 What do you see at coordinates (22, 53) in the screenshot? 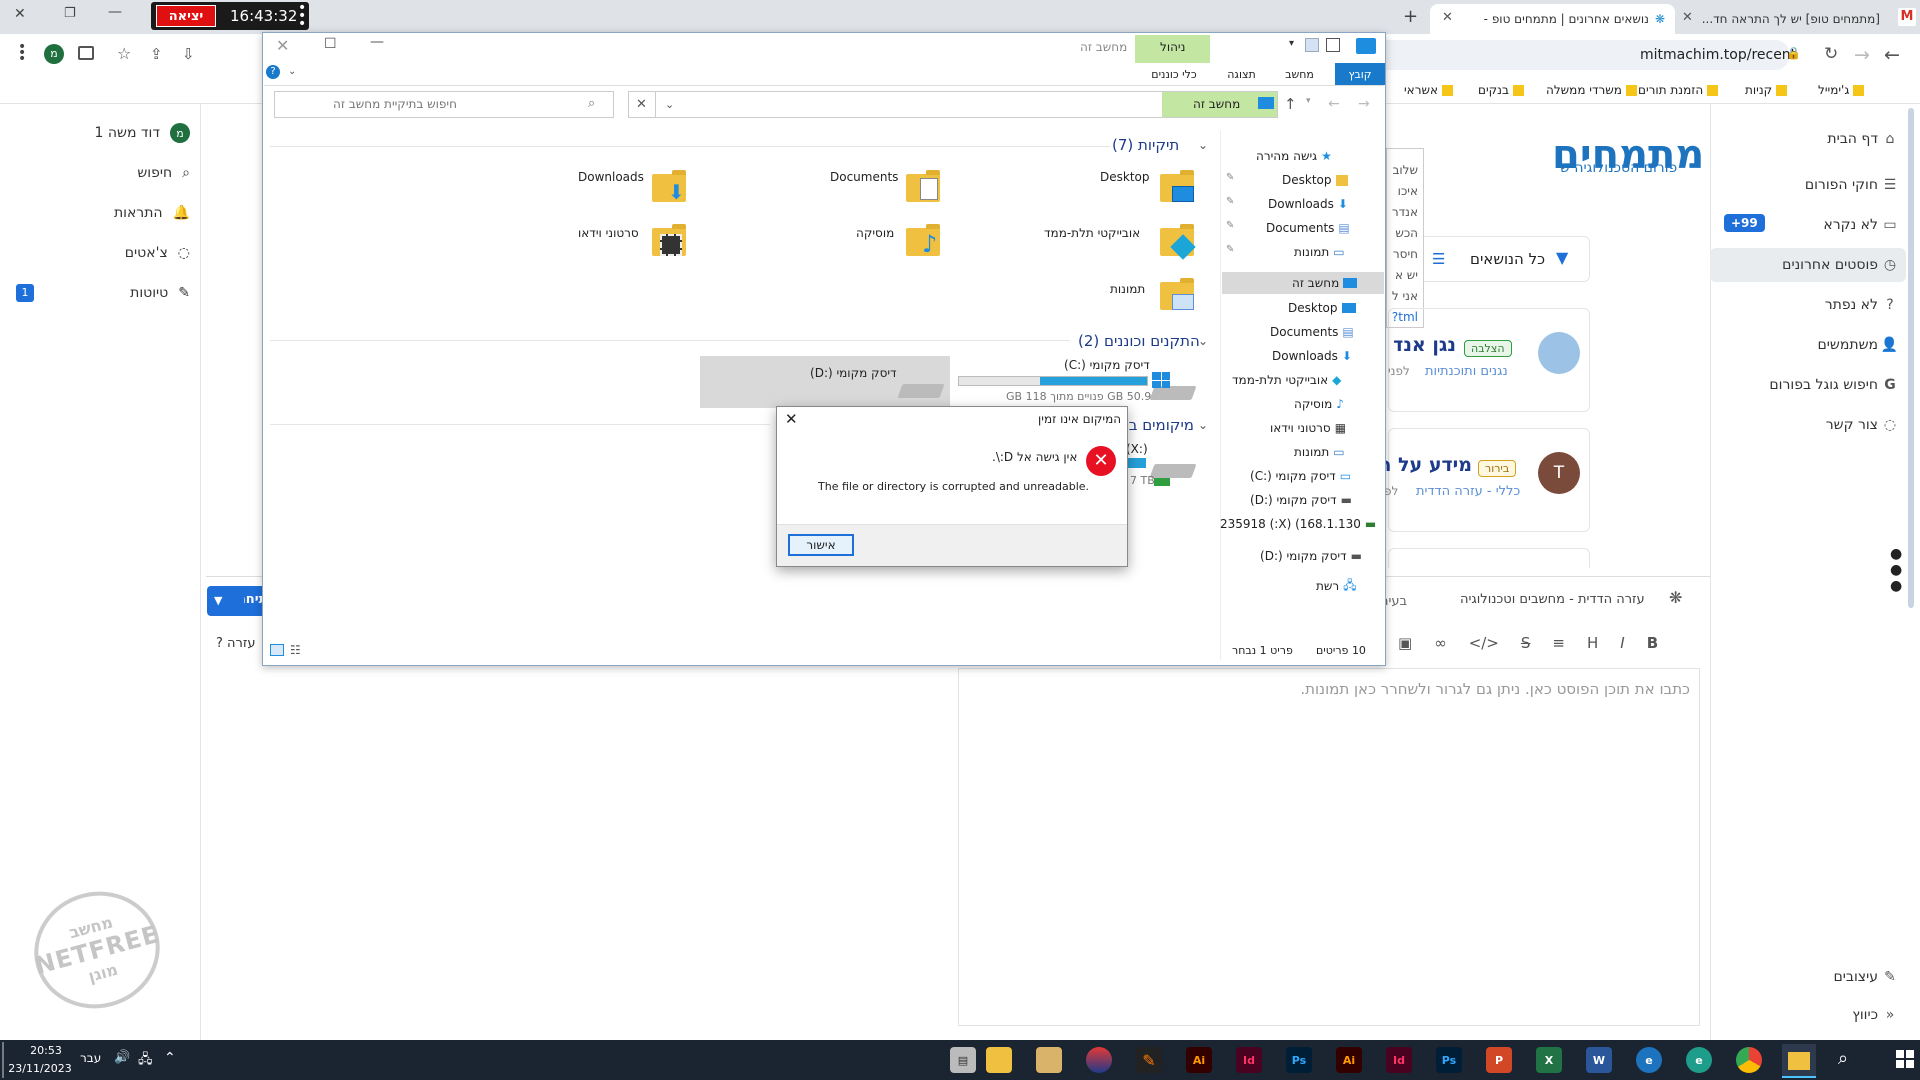
I see `menu-icon: • • •` at bounding box center [22, 53].